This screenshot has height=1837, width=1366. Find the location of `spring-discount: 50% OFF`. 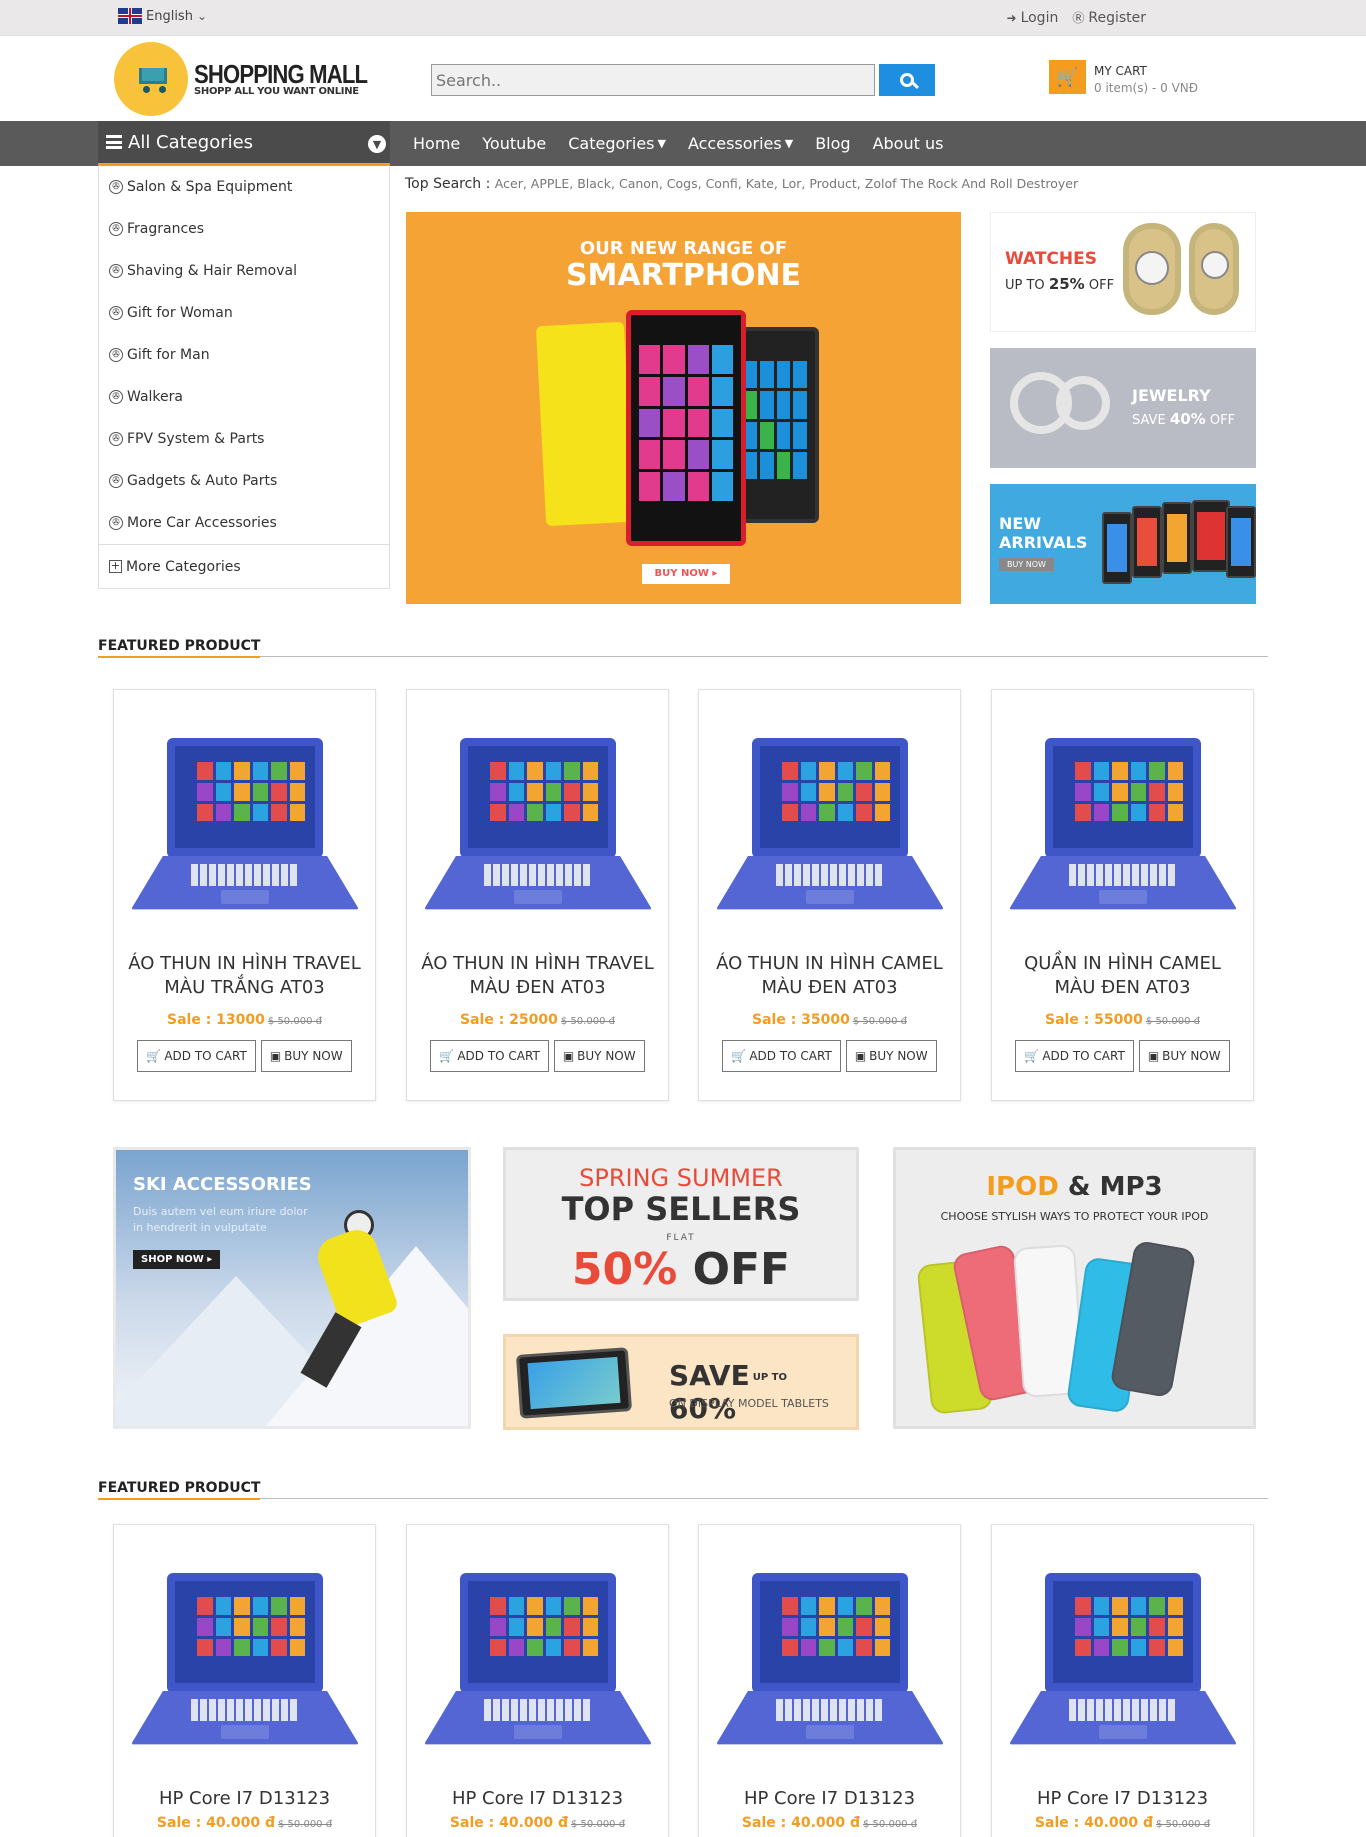

spring-discount: 50% OFF is located at coordinates (681, 1269).